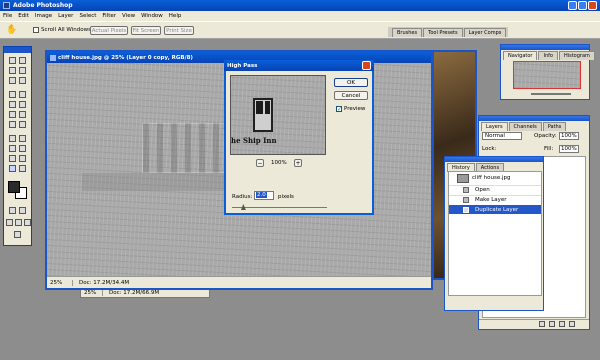 Image resolution: width=600 pixels, height=360 pixels. I want to click on delete-layer-icon, so click(572, 324).